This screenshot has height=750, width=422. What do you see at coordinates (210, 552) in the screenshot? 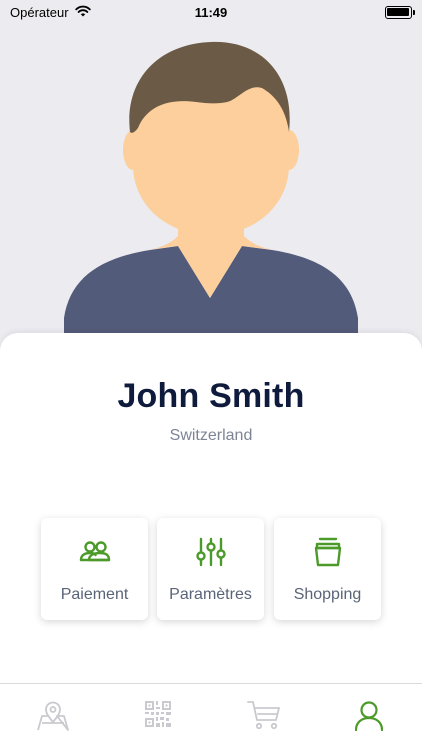
I see `sliders-icon` at bounding box center [210, 552].